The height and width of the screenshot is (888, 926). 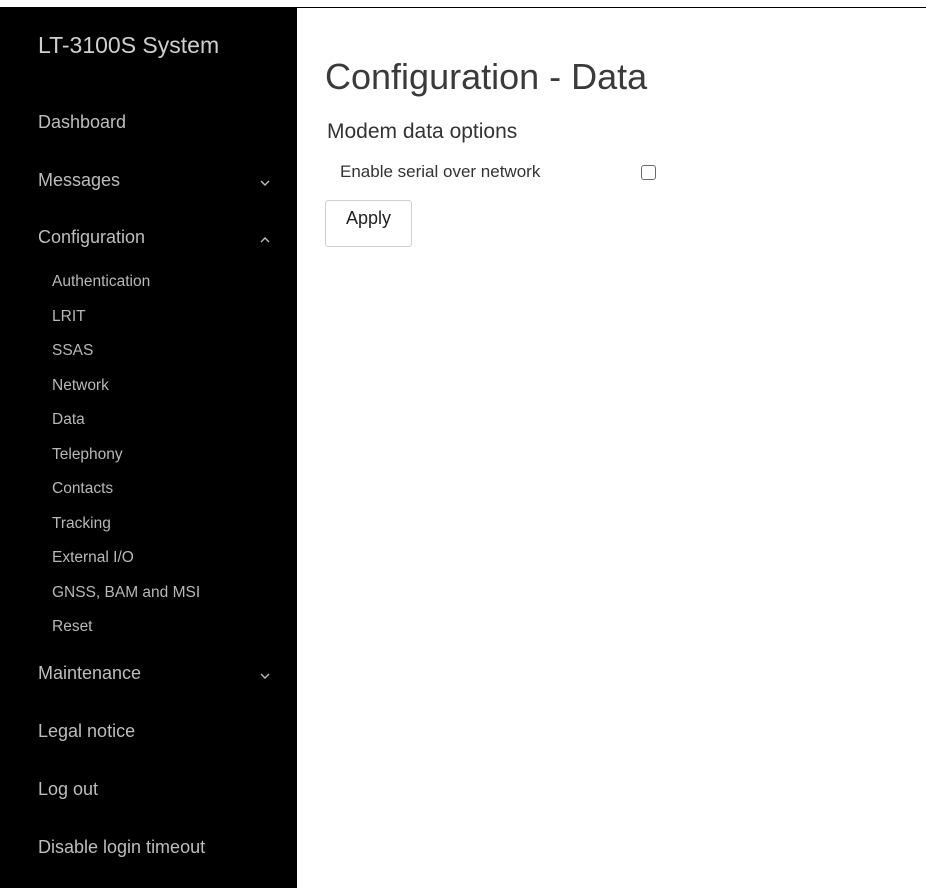 I want to click on sidebar-item-configuration: Configuration, so click(x=155, y=239).